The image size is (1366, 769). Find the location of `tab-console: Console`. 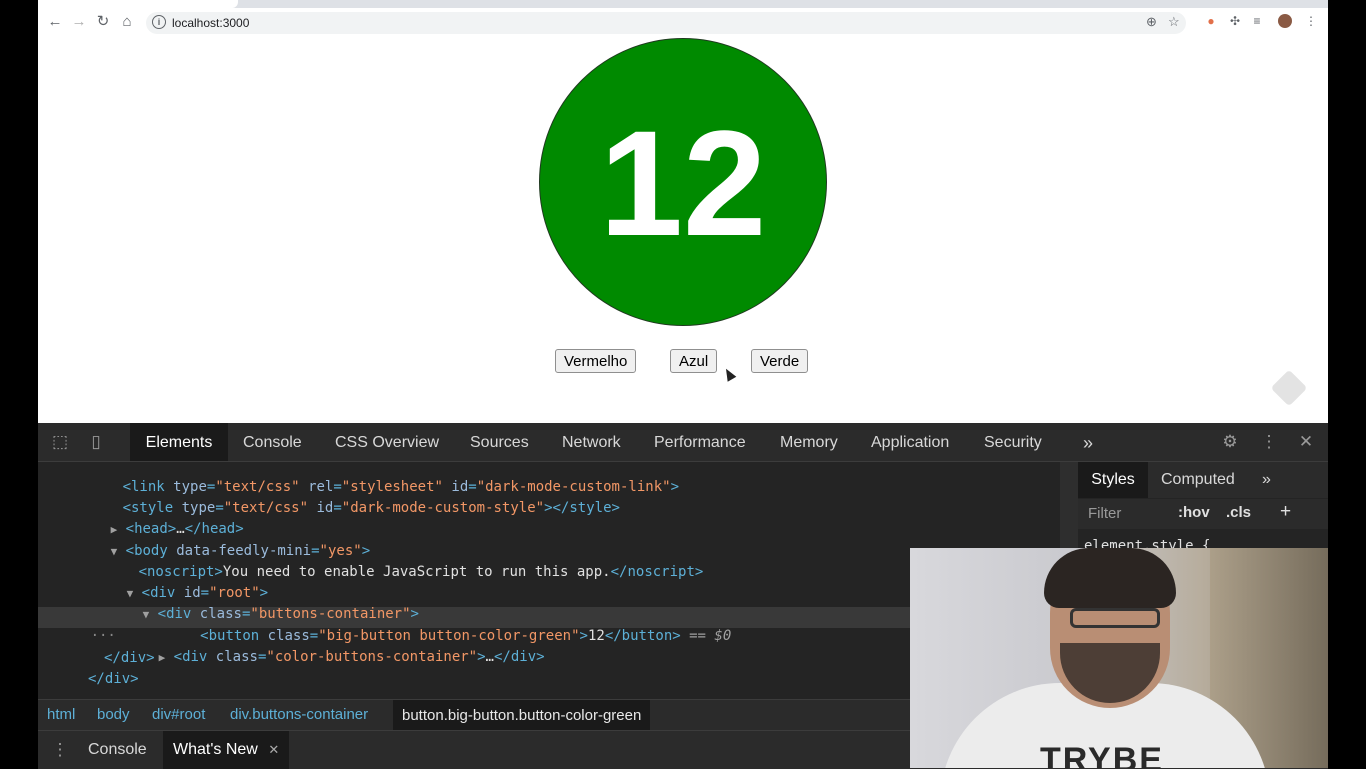

tab-console: Console is located at coordinates (272, 442).